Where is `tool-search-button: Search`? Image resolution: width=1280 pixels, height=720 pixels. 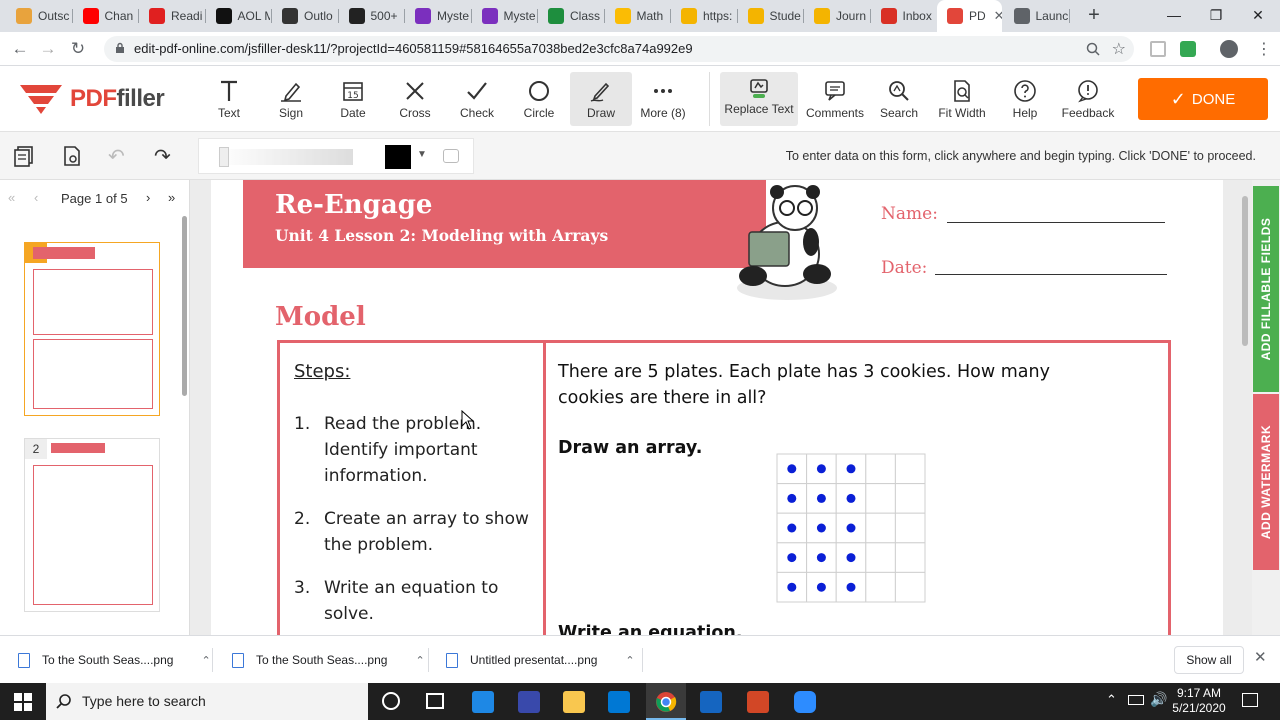
tool-search-button: Search is located at coordinates (899, 99).